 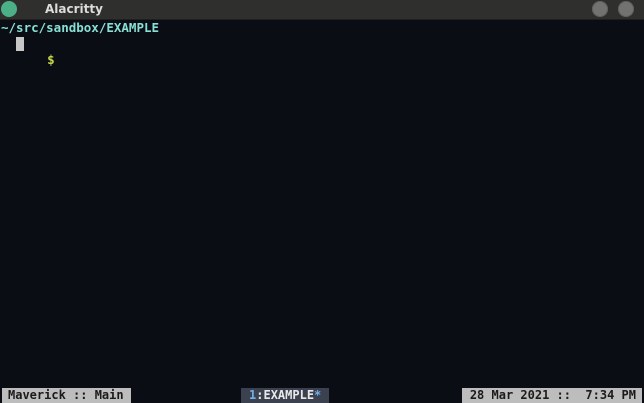 What do you see at coordinates (600, 9) in the screenshot?
I see `minimize-button` at bounding box center [600, 9].